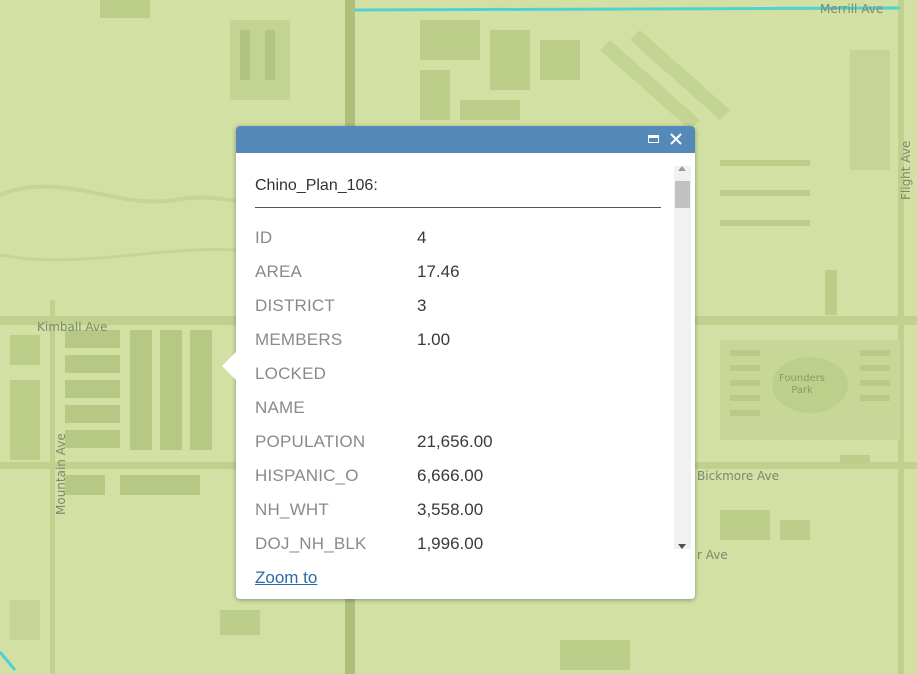 The width and height of the screenshot is (917, 674). Describe the element at coordinates (438, 271) in the screenshot. I see `attribute-value: 17.46` at that location.